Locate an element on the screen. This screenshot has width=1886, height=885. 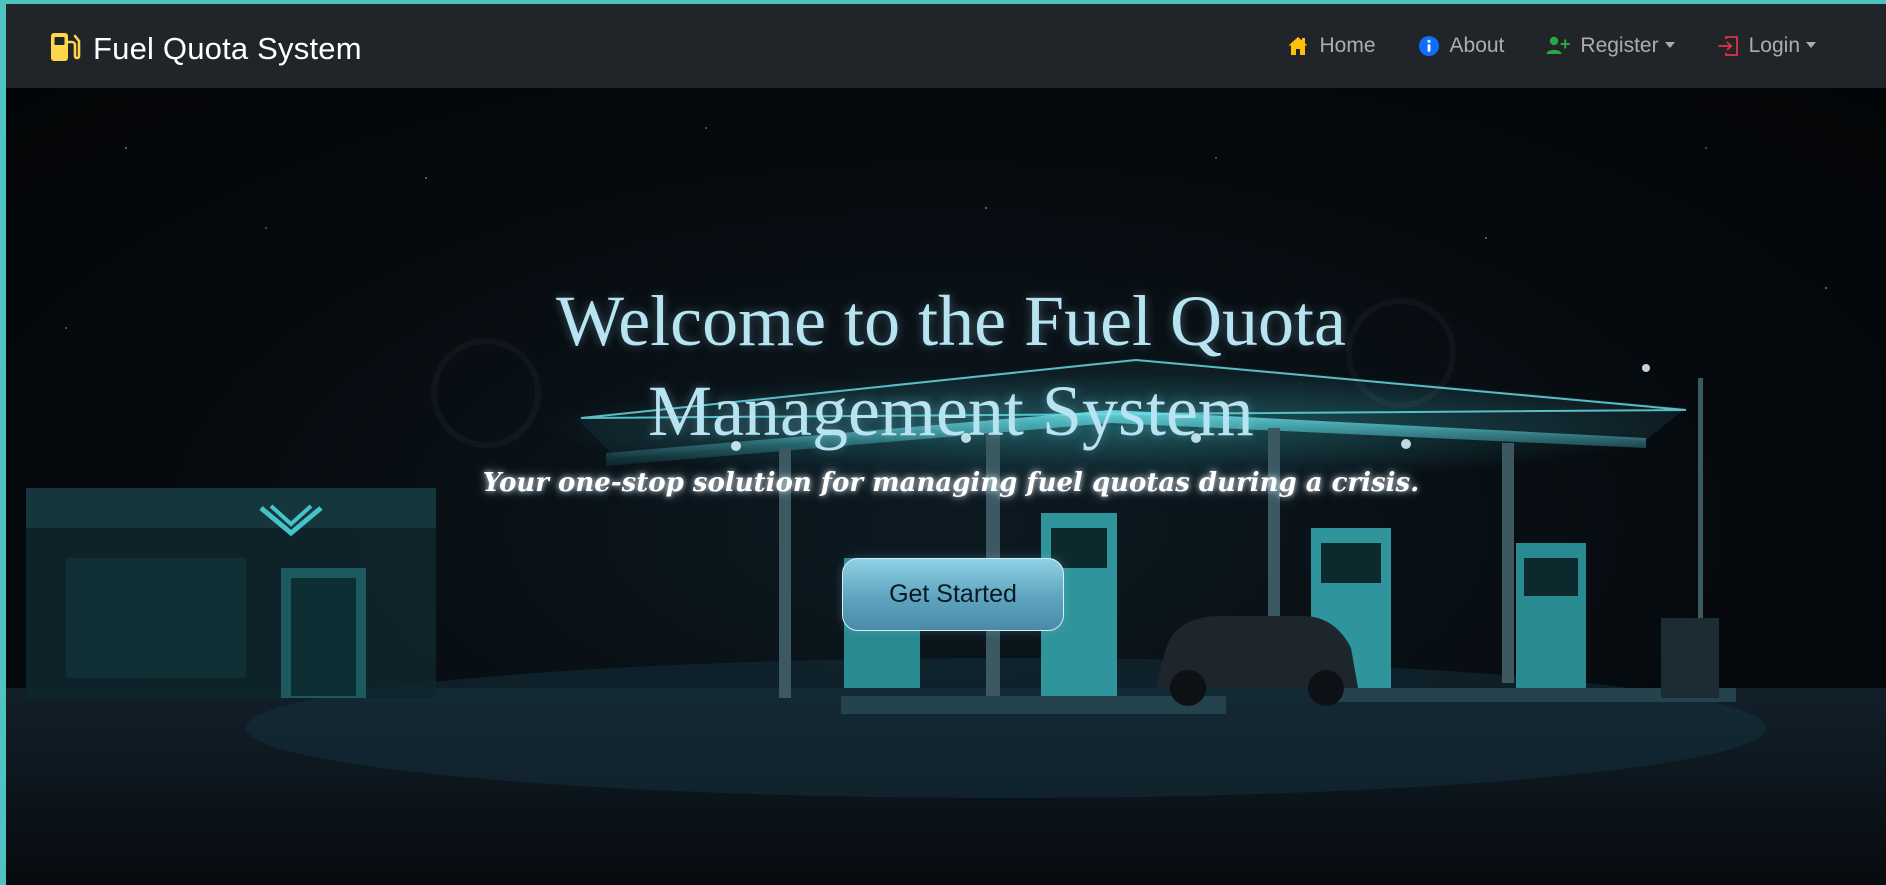
nav-about: About is located at coordinates (1461, 46).